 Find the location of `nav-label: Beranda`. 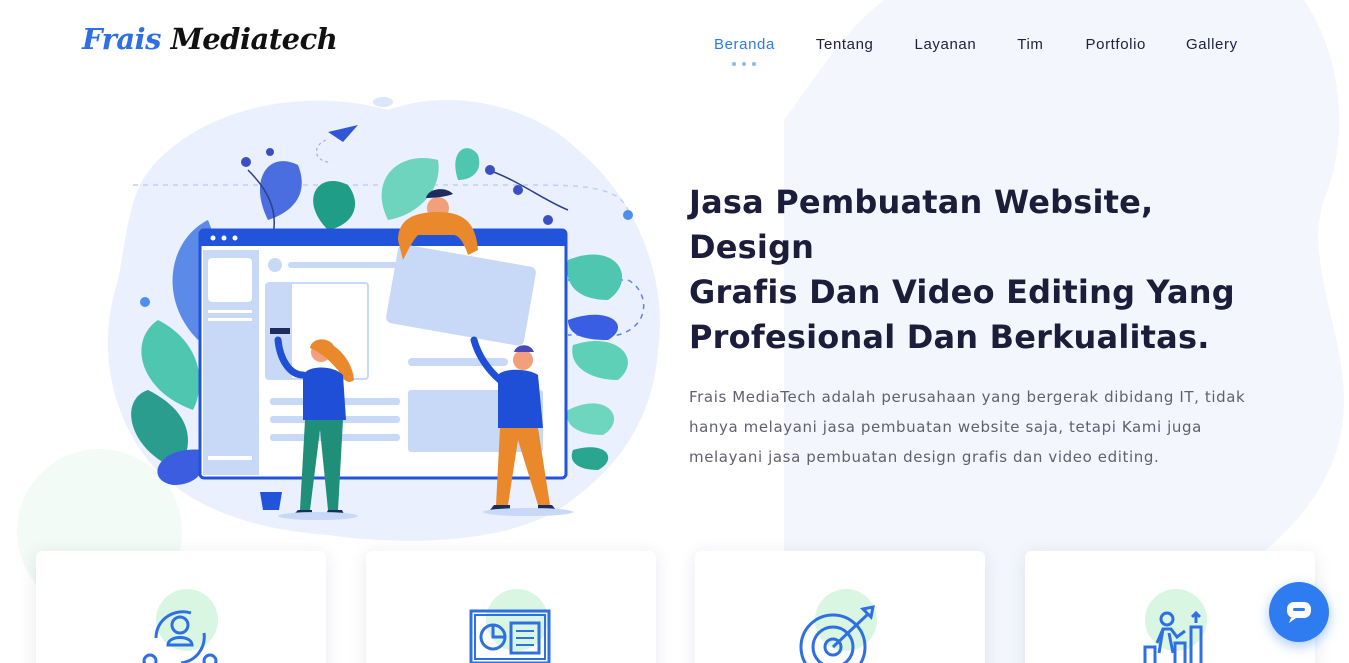

nav-label: Beranda is located at coordinates (744, 44).